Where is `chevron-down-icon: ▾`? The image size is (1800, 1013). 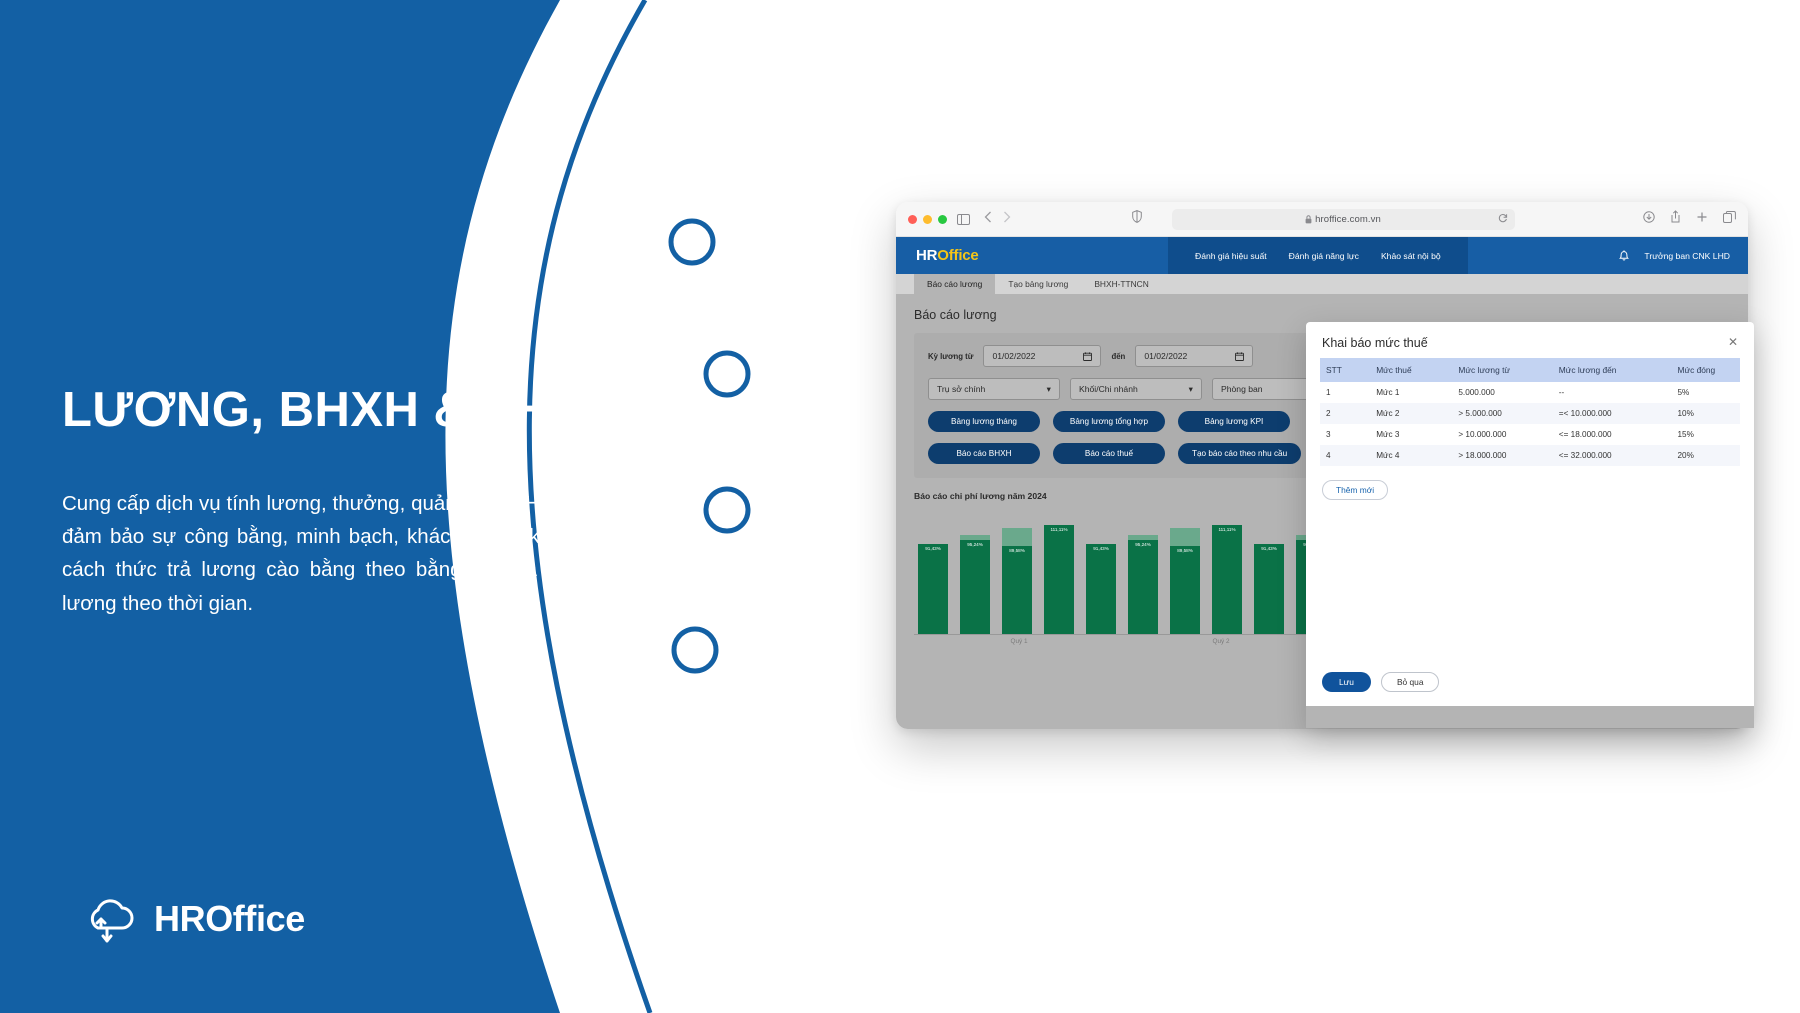
chevron-down-icon: ▾ is located at coordinates (1048, 388).